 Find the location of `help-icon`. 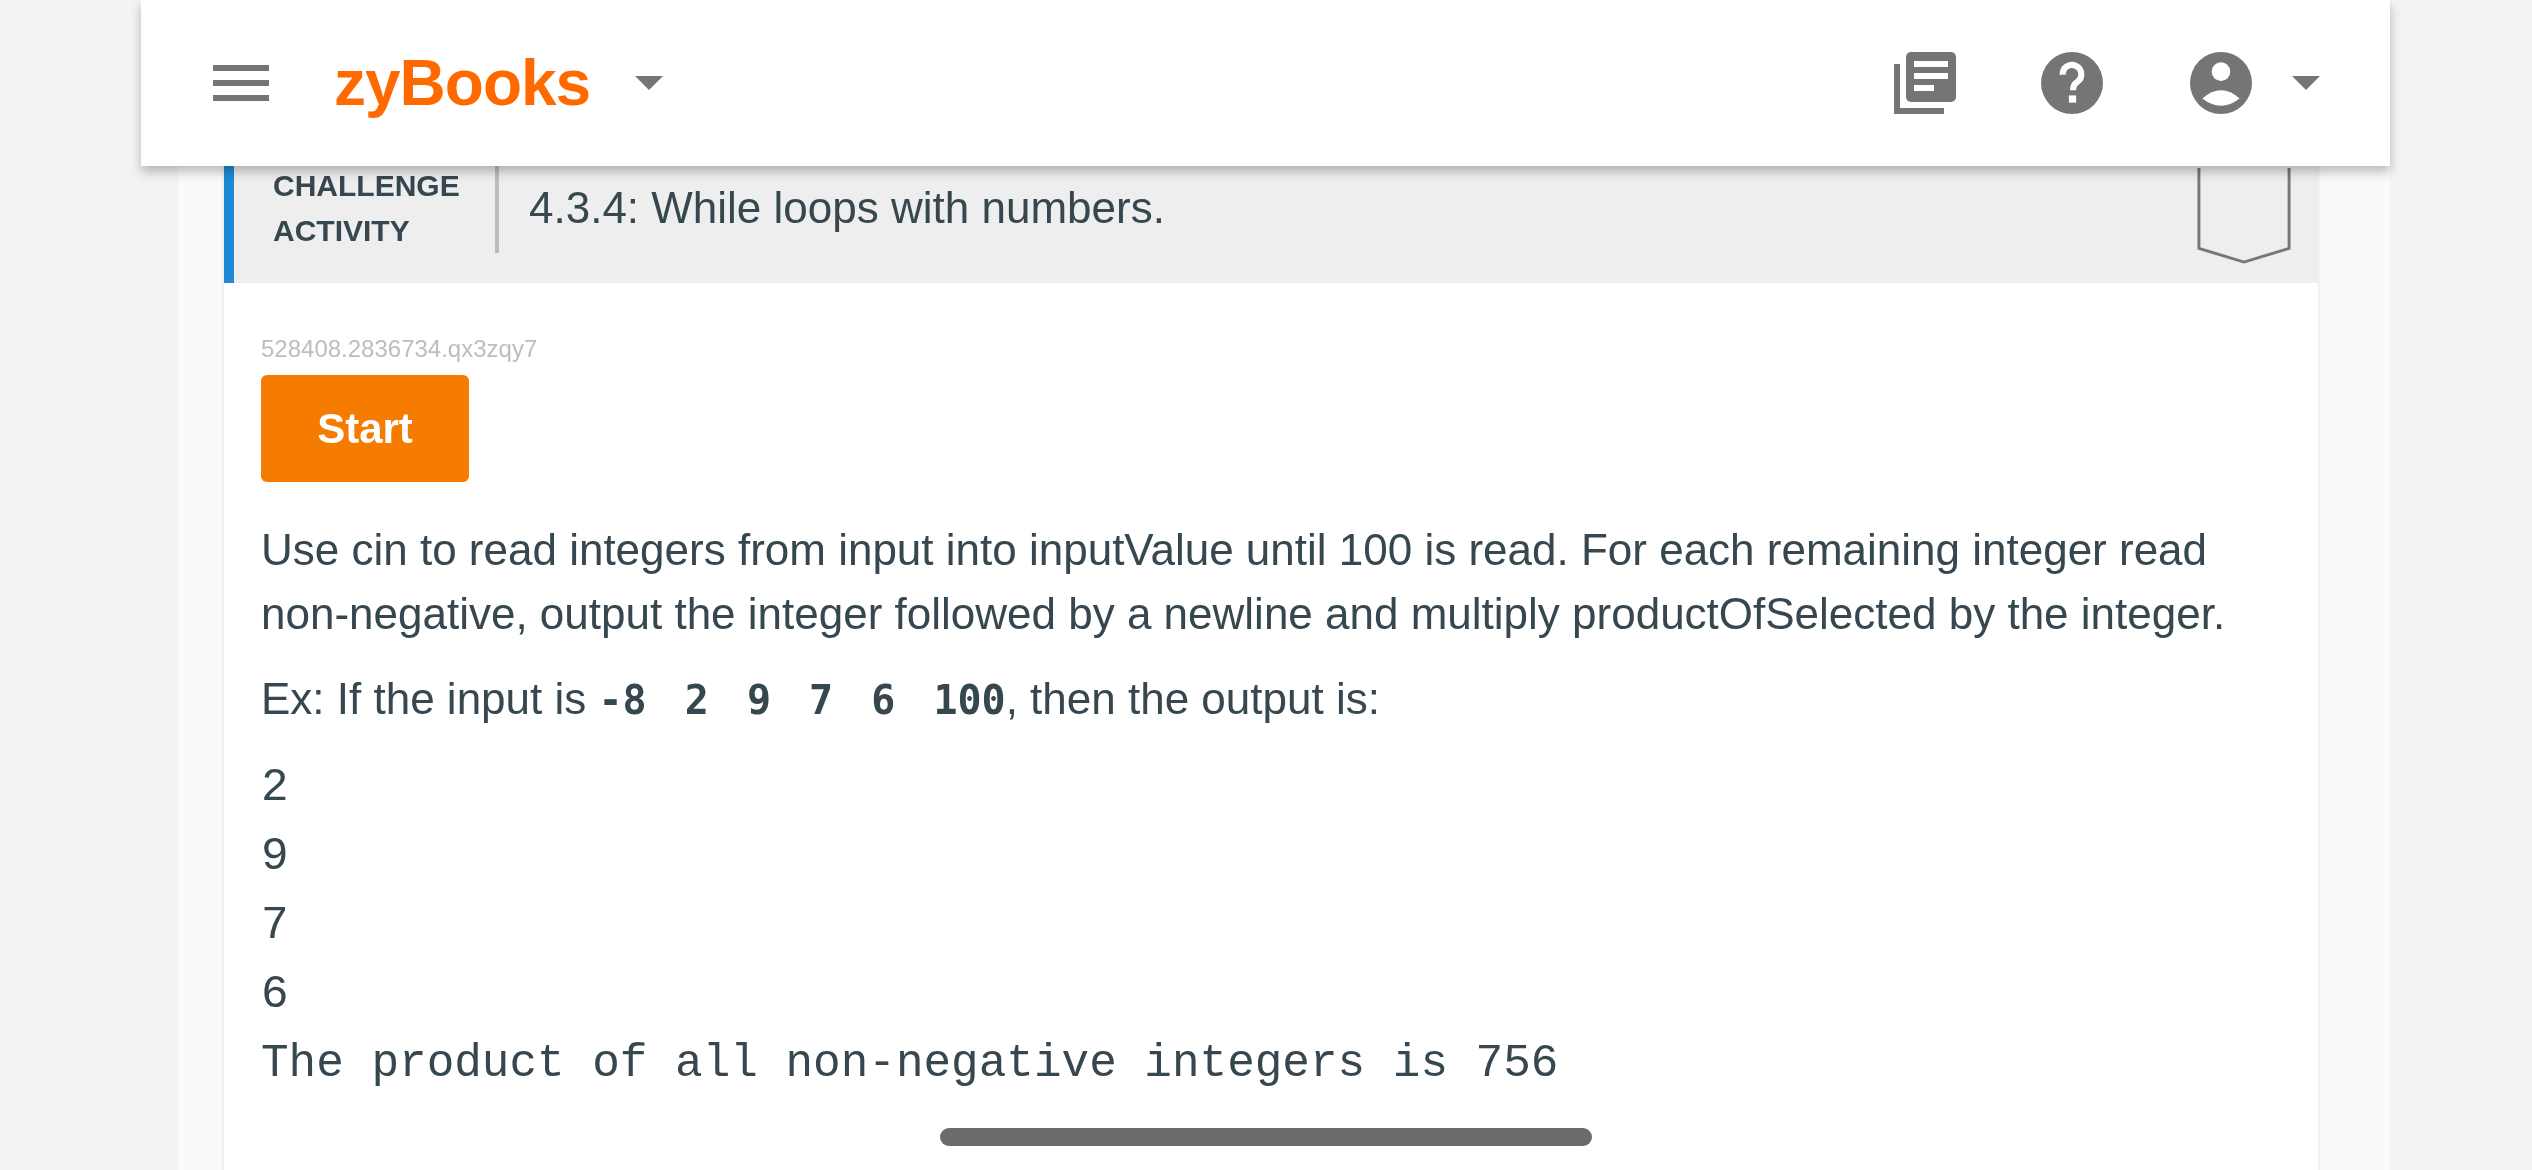

help-icon is located at coordinates (2072, 83).